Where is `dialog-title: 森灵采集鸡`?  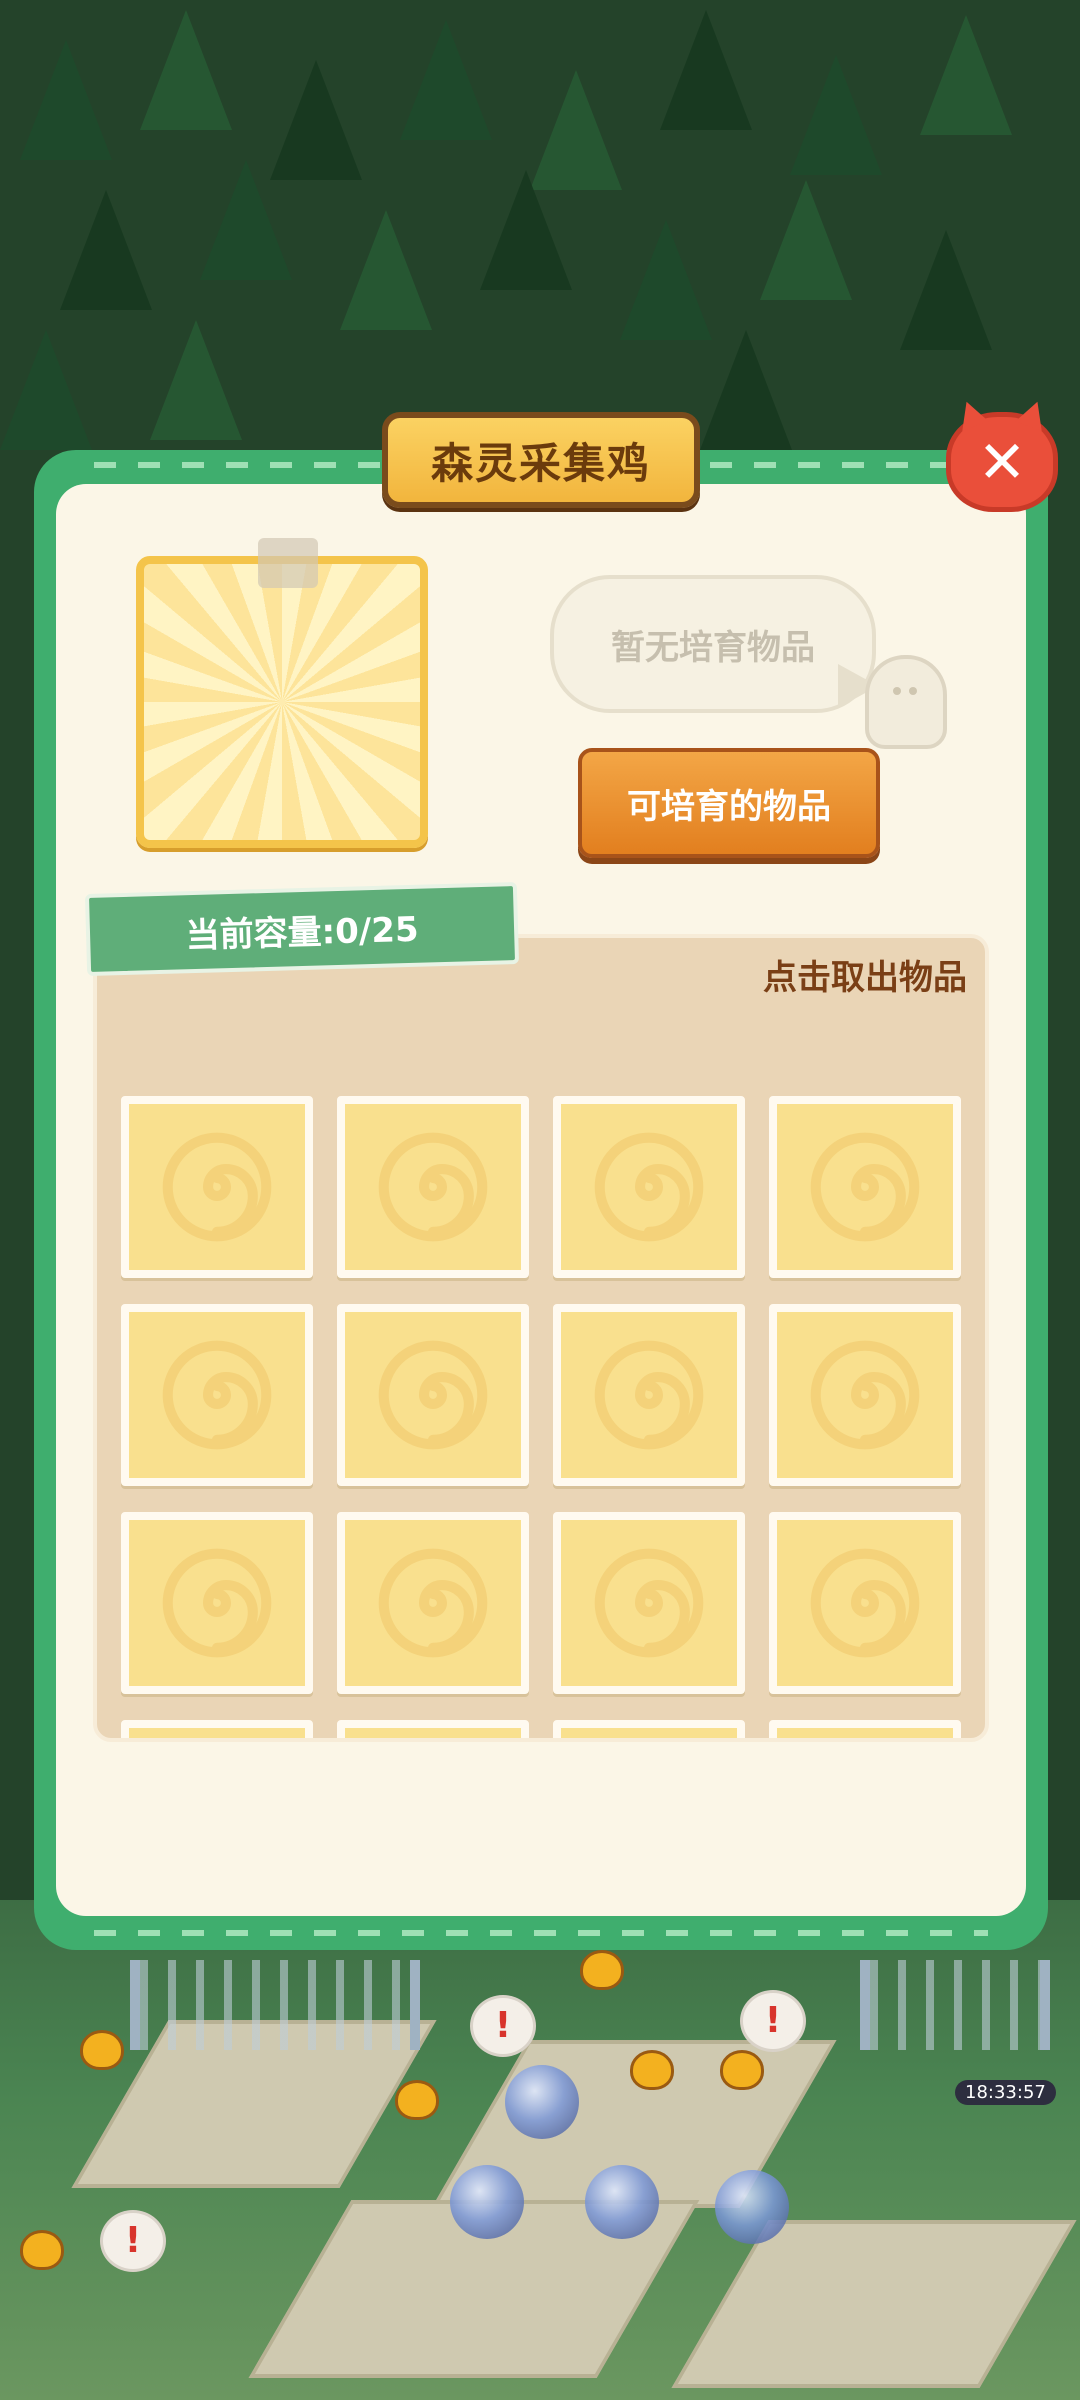
dialog-title: 森灵采集鸡 is located at coordinates (541, 460).